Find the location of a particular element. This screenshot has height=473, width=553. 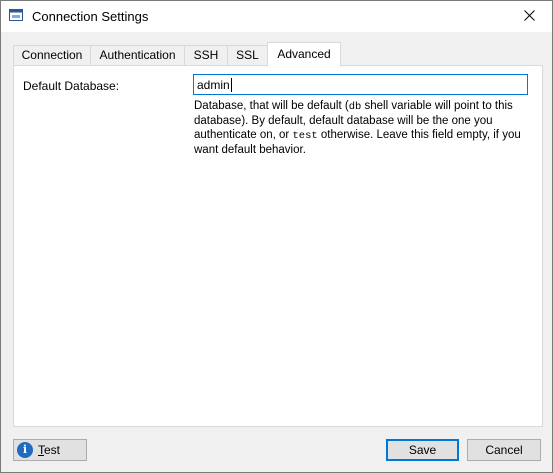

help-text-part1: Database, that will be default ( is located at coordinates (271, 106).